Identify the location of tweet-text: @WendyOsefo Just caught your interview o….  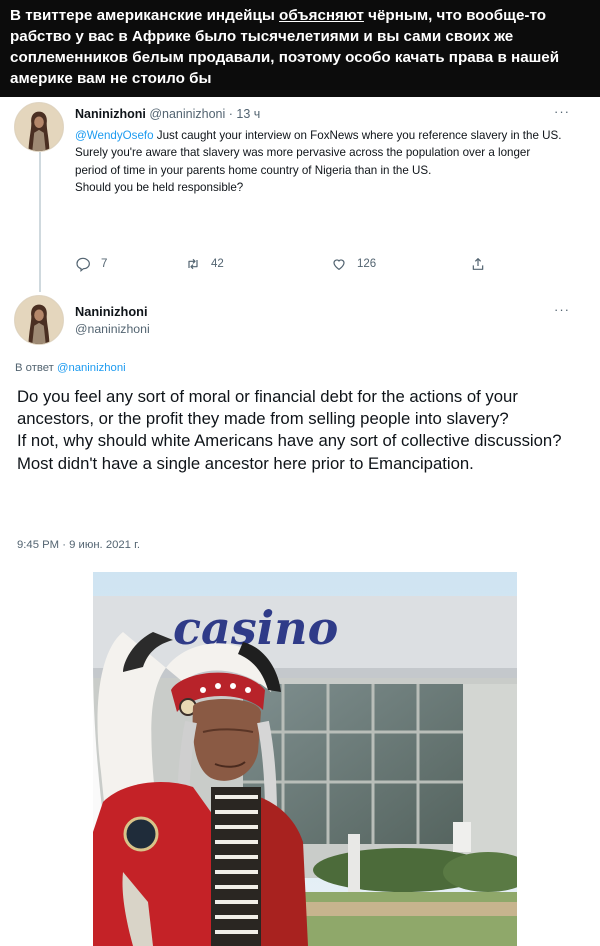
(320, 161).